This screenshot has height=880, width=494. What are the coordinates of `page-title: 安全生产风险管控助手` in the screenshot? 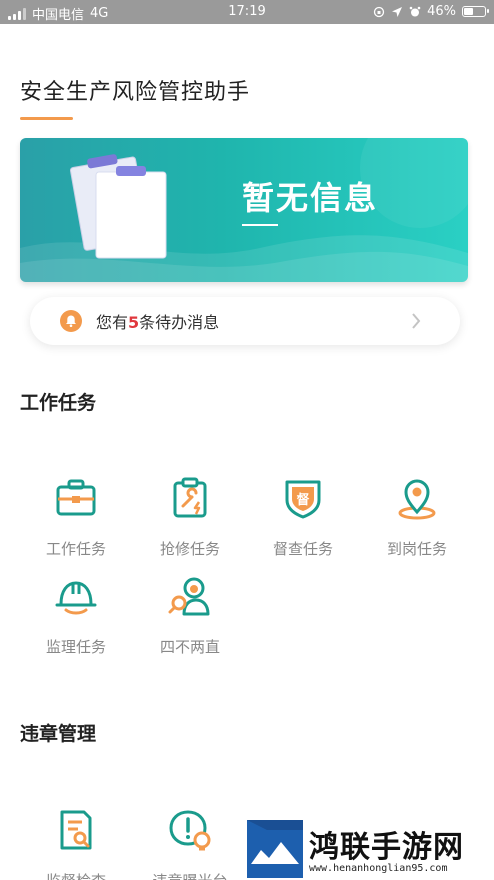 It's located at (135, 92).